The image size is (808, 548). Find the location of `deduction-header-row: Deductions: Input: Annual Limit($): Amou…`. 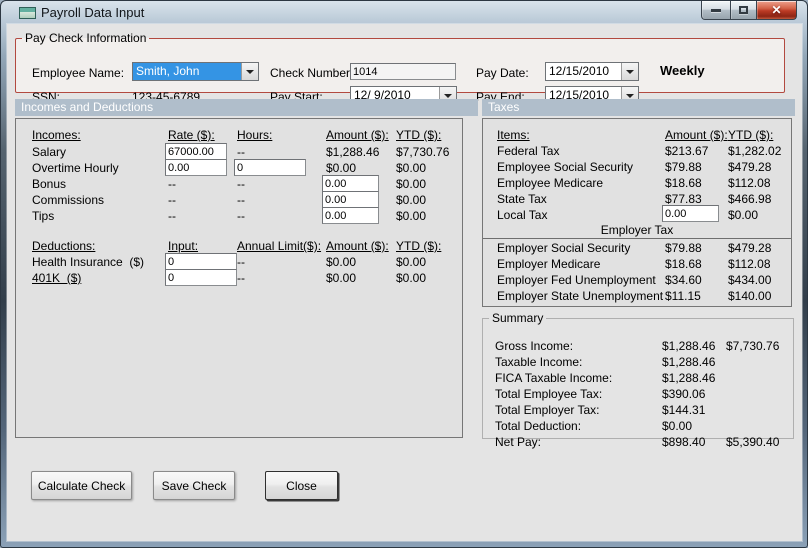

deduction-header-row: Deductions: Input: Annual Limit($): Amou… is located at coordinates (239, 247).